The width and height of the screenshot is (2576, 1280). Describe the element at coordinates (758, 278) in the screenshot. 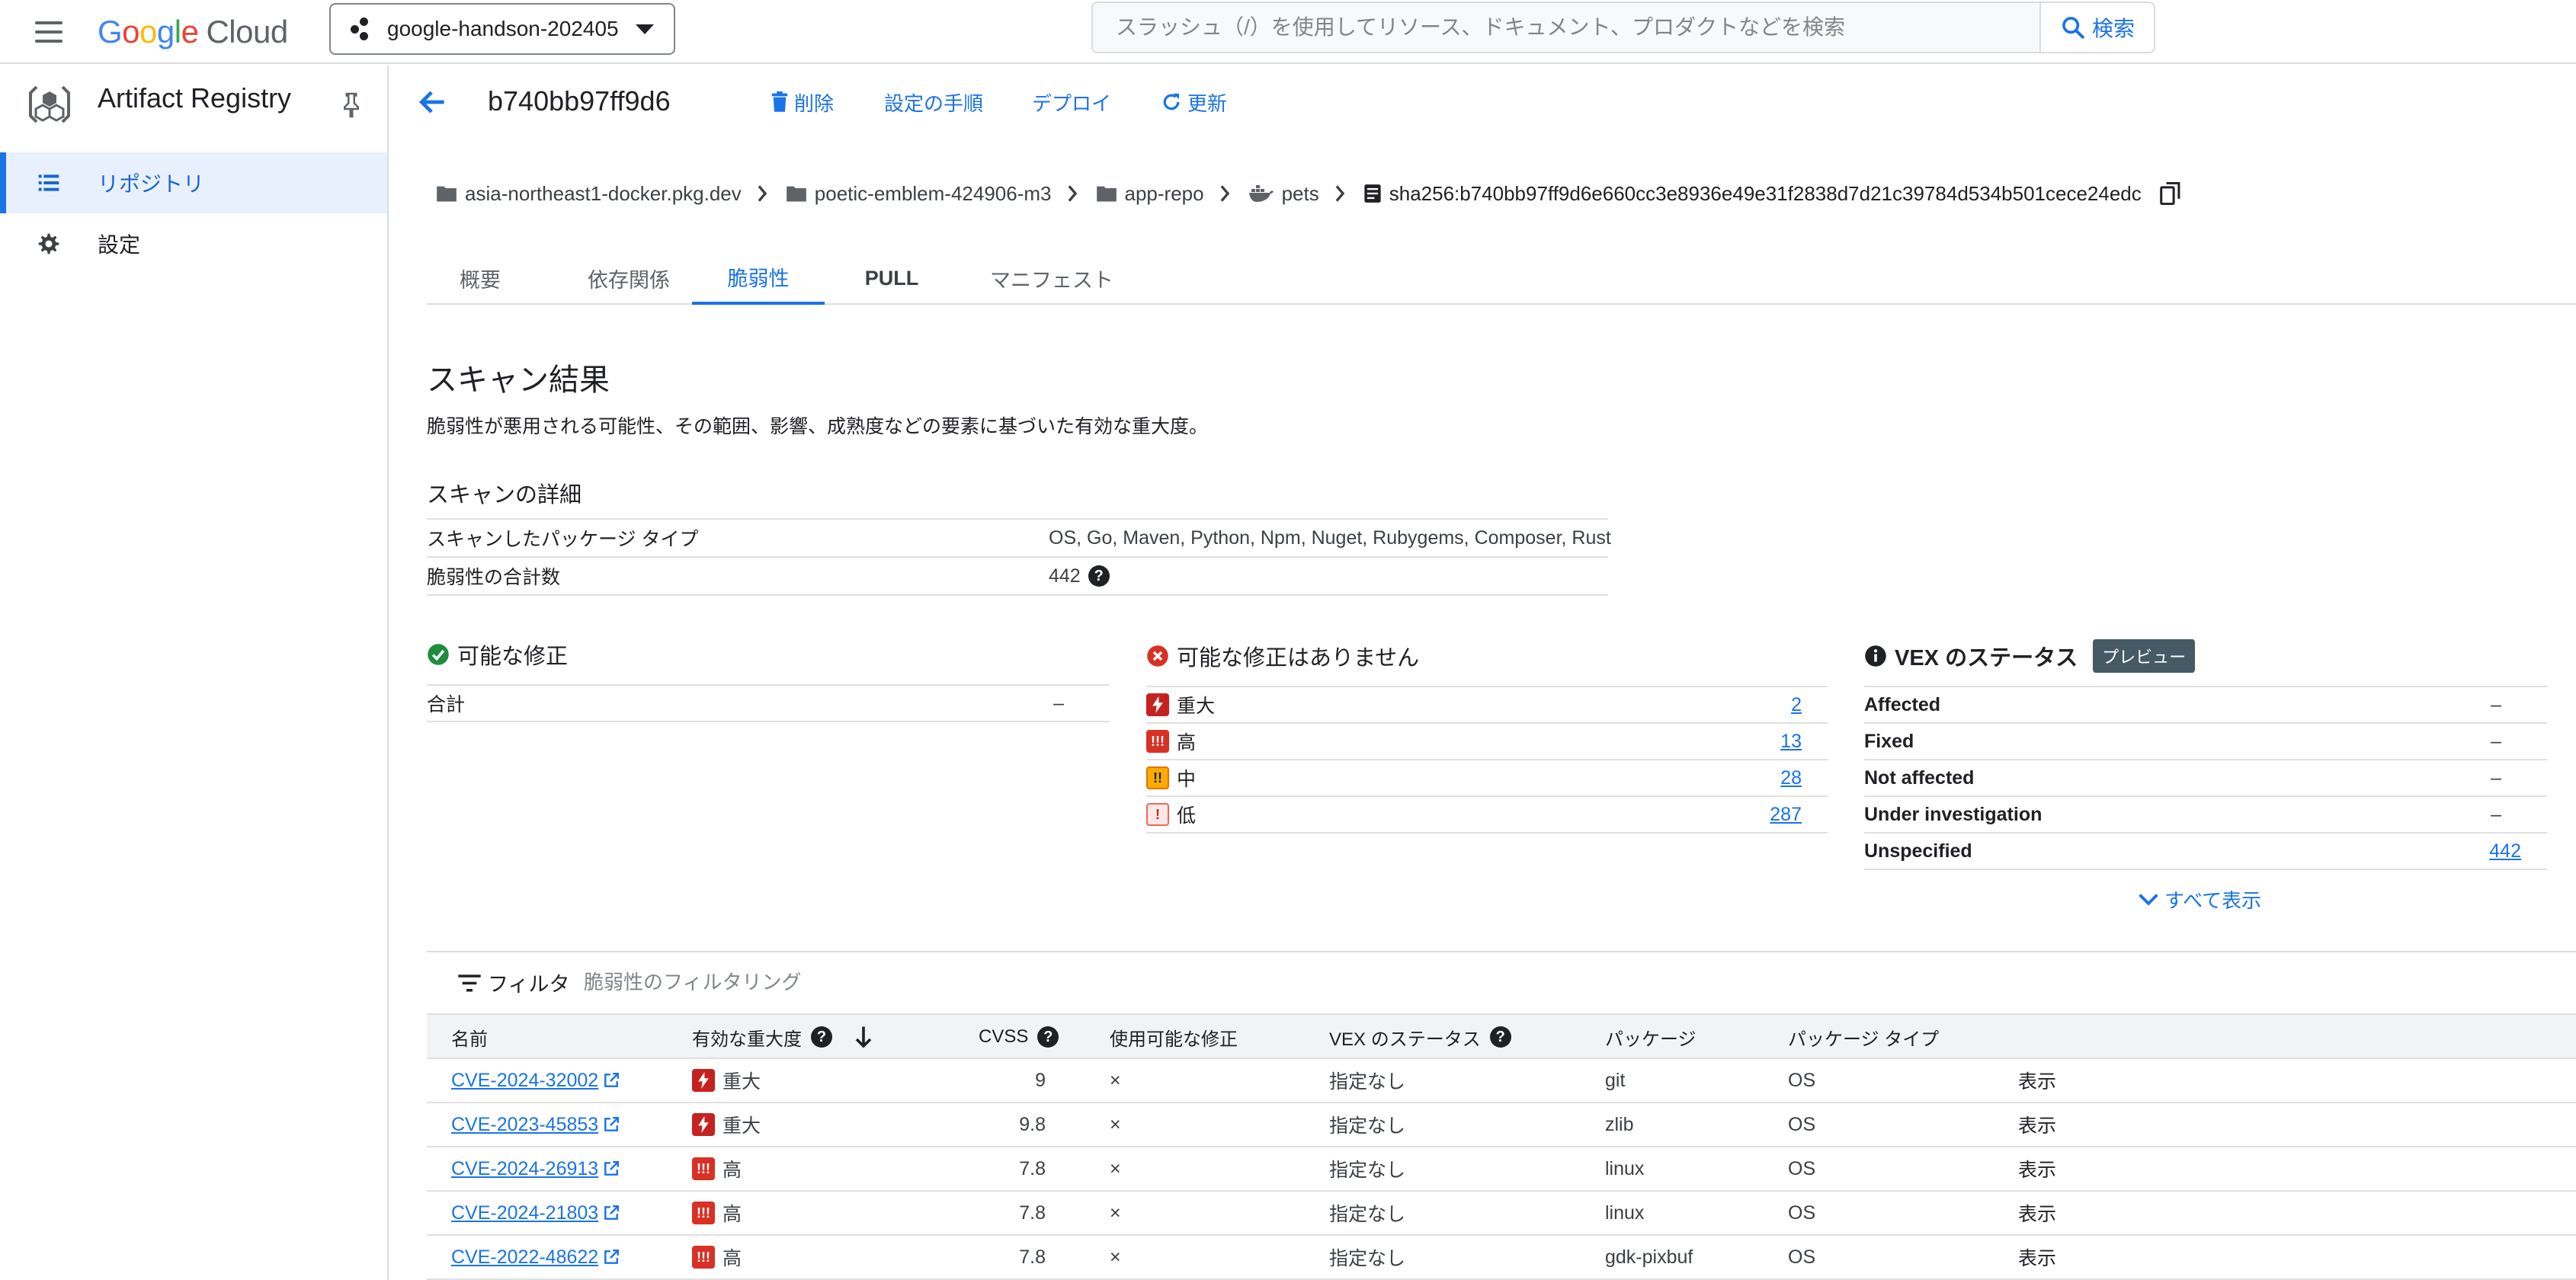

I see `tab-vulnerabilities: 脆弱性` at that location.